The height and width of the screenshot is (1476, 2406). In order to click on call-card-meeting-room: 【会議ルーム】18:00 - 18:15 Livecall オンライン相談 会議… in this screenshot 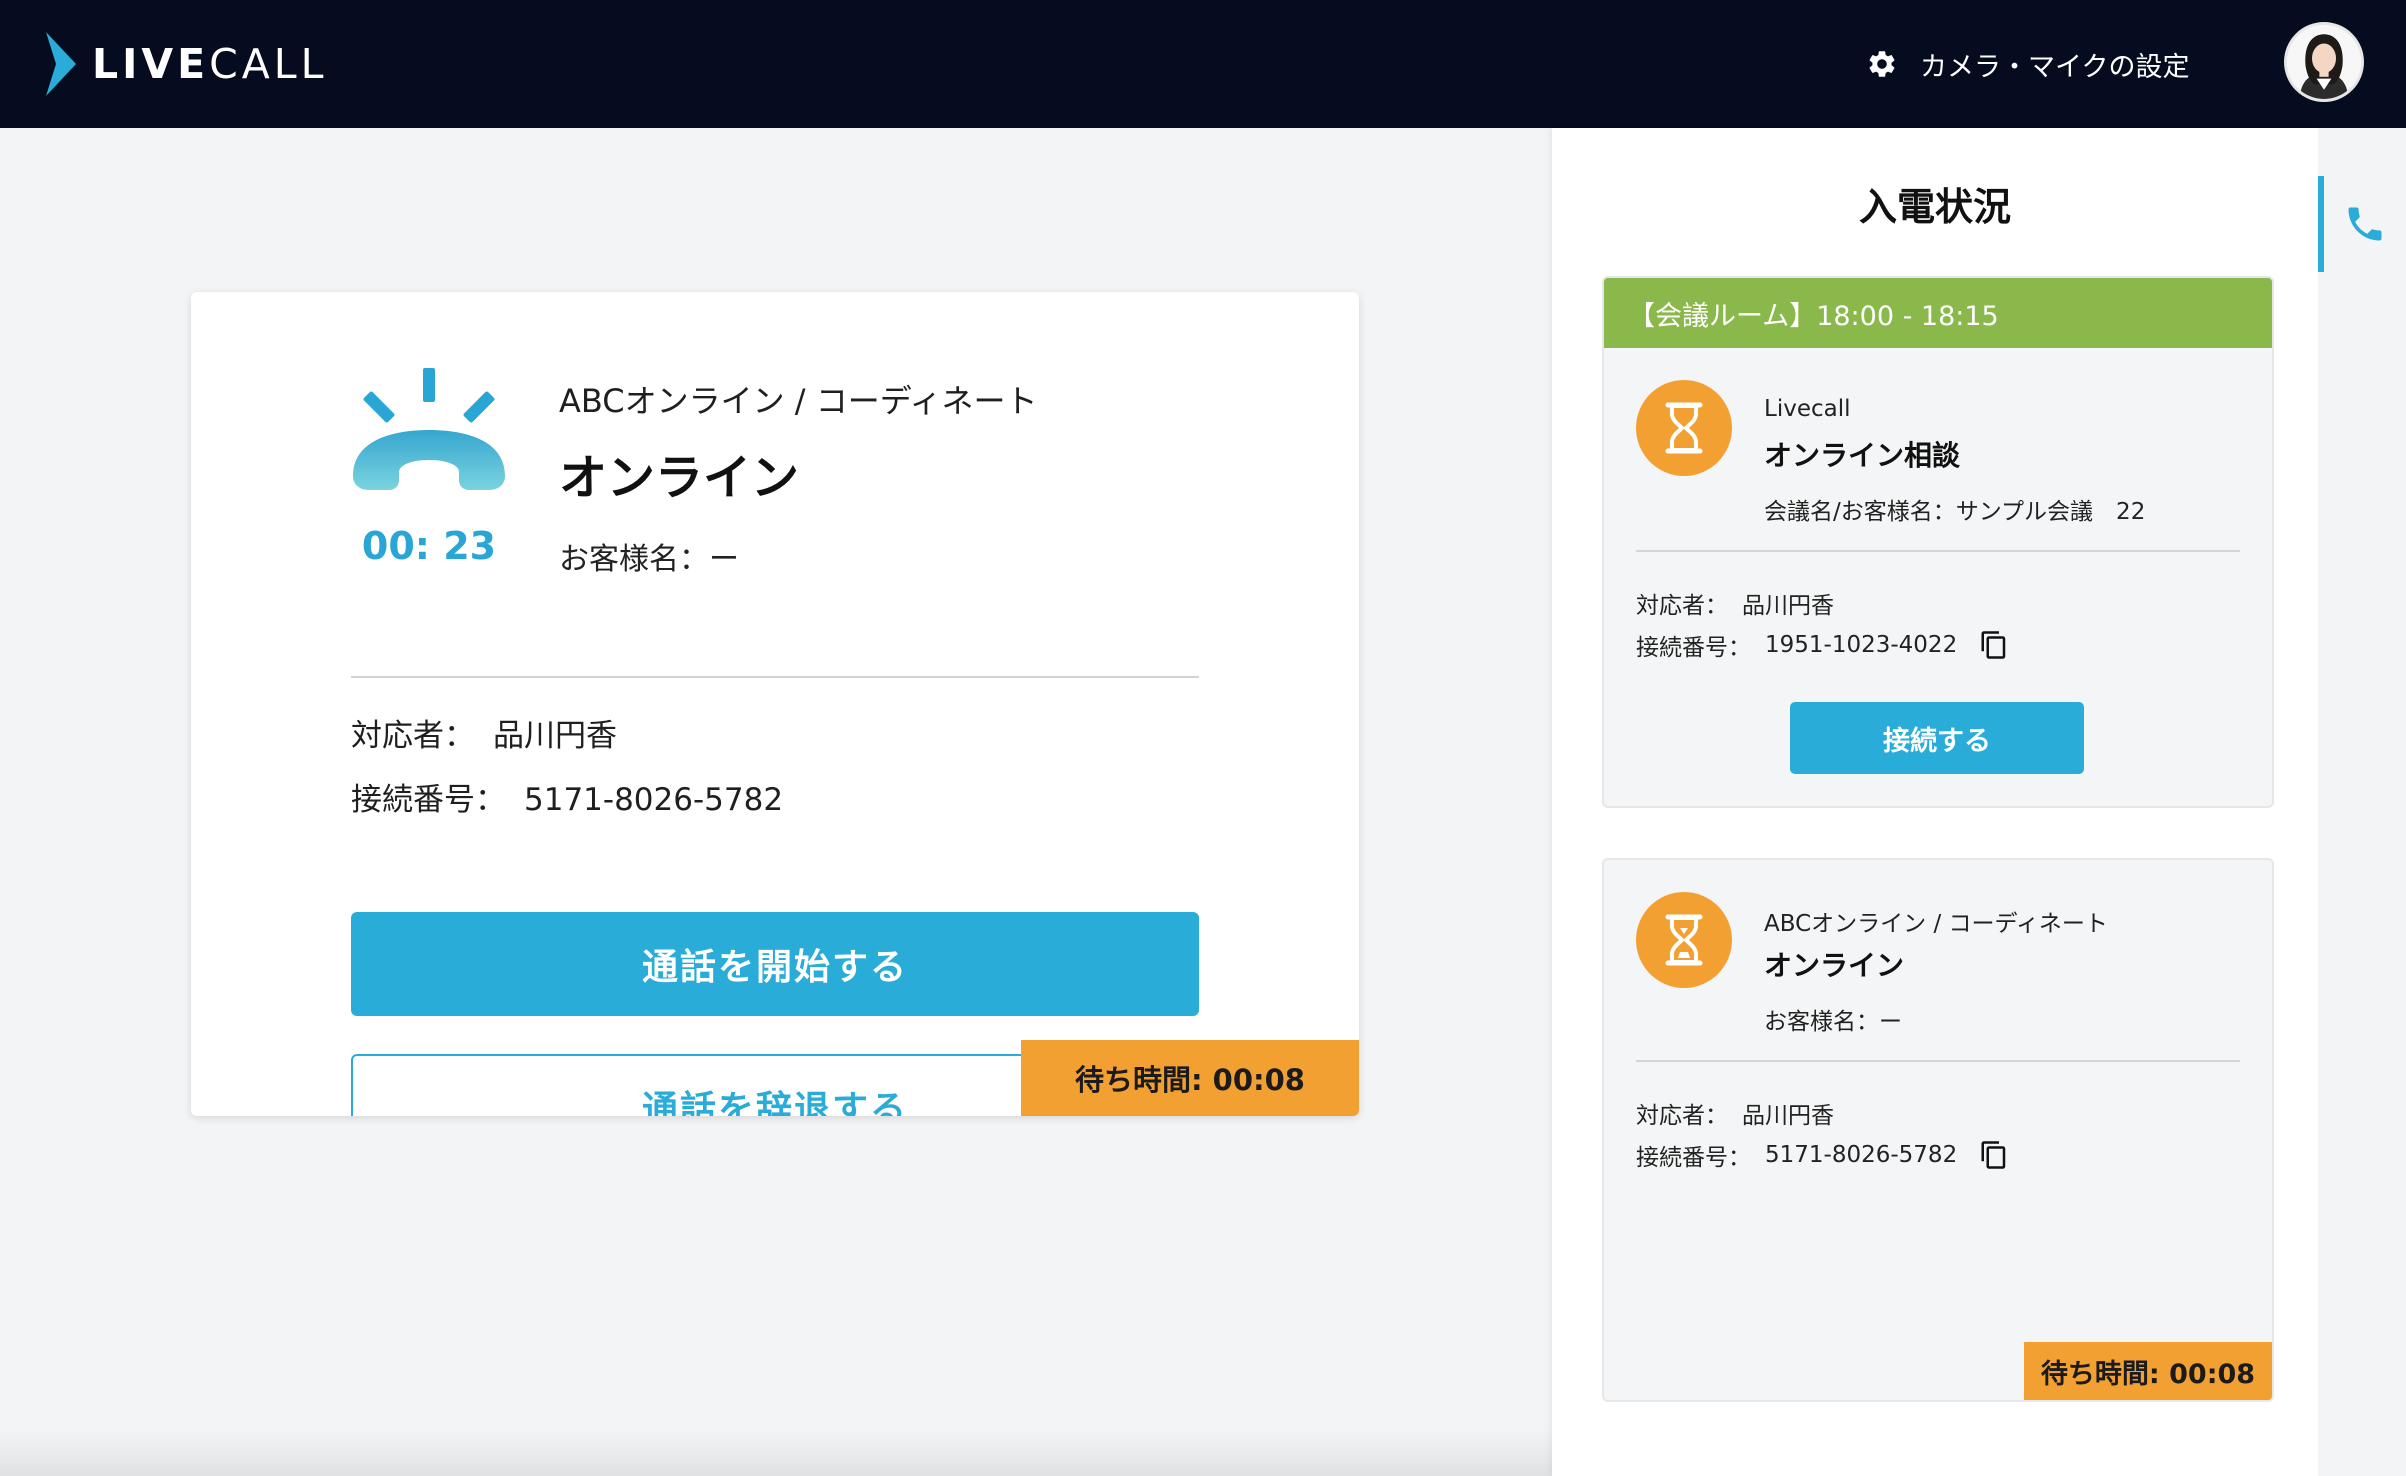, I will do `click(1938, 542)`.